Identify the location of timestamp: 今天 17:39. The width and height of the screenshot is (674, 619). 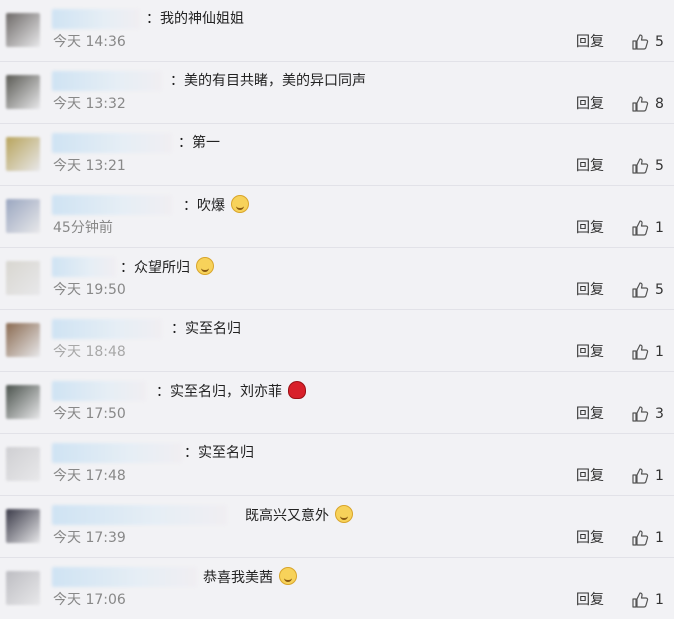
(89, 538).